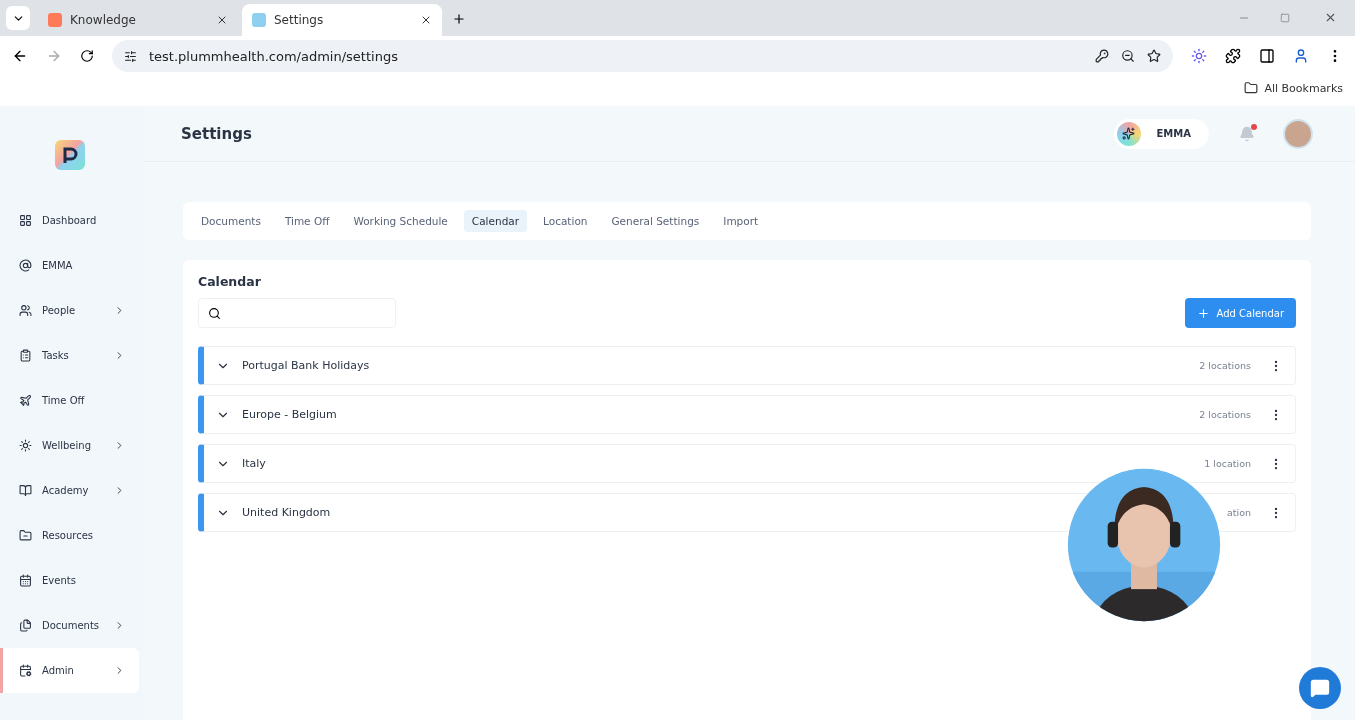  Describe the element at coordinates (1128, 133) in the screenshot. I see `sparkle-icon` at that location.